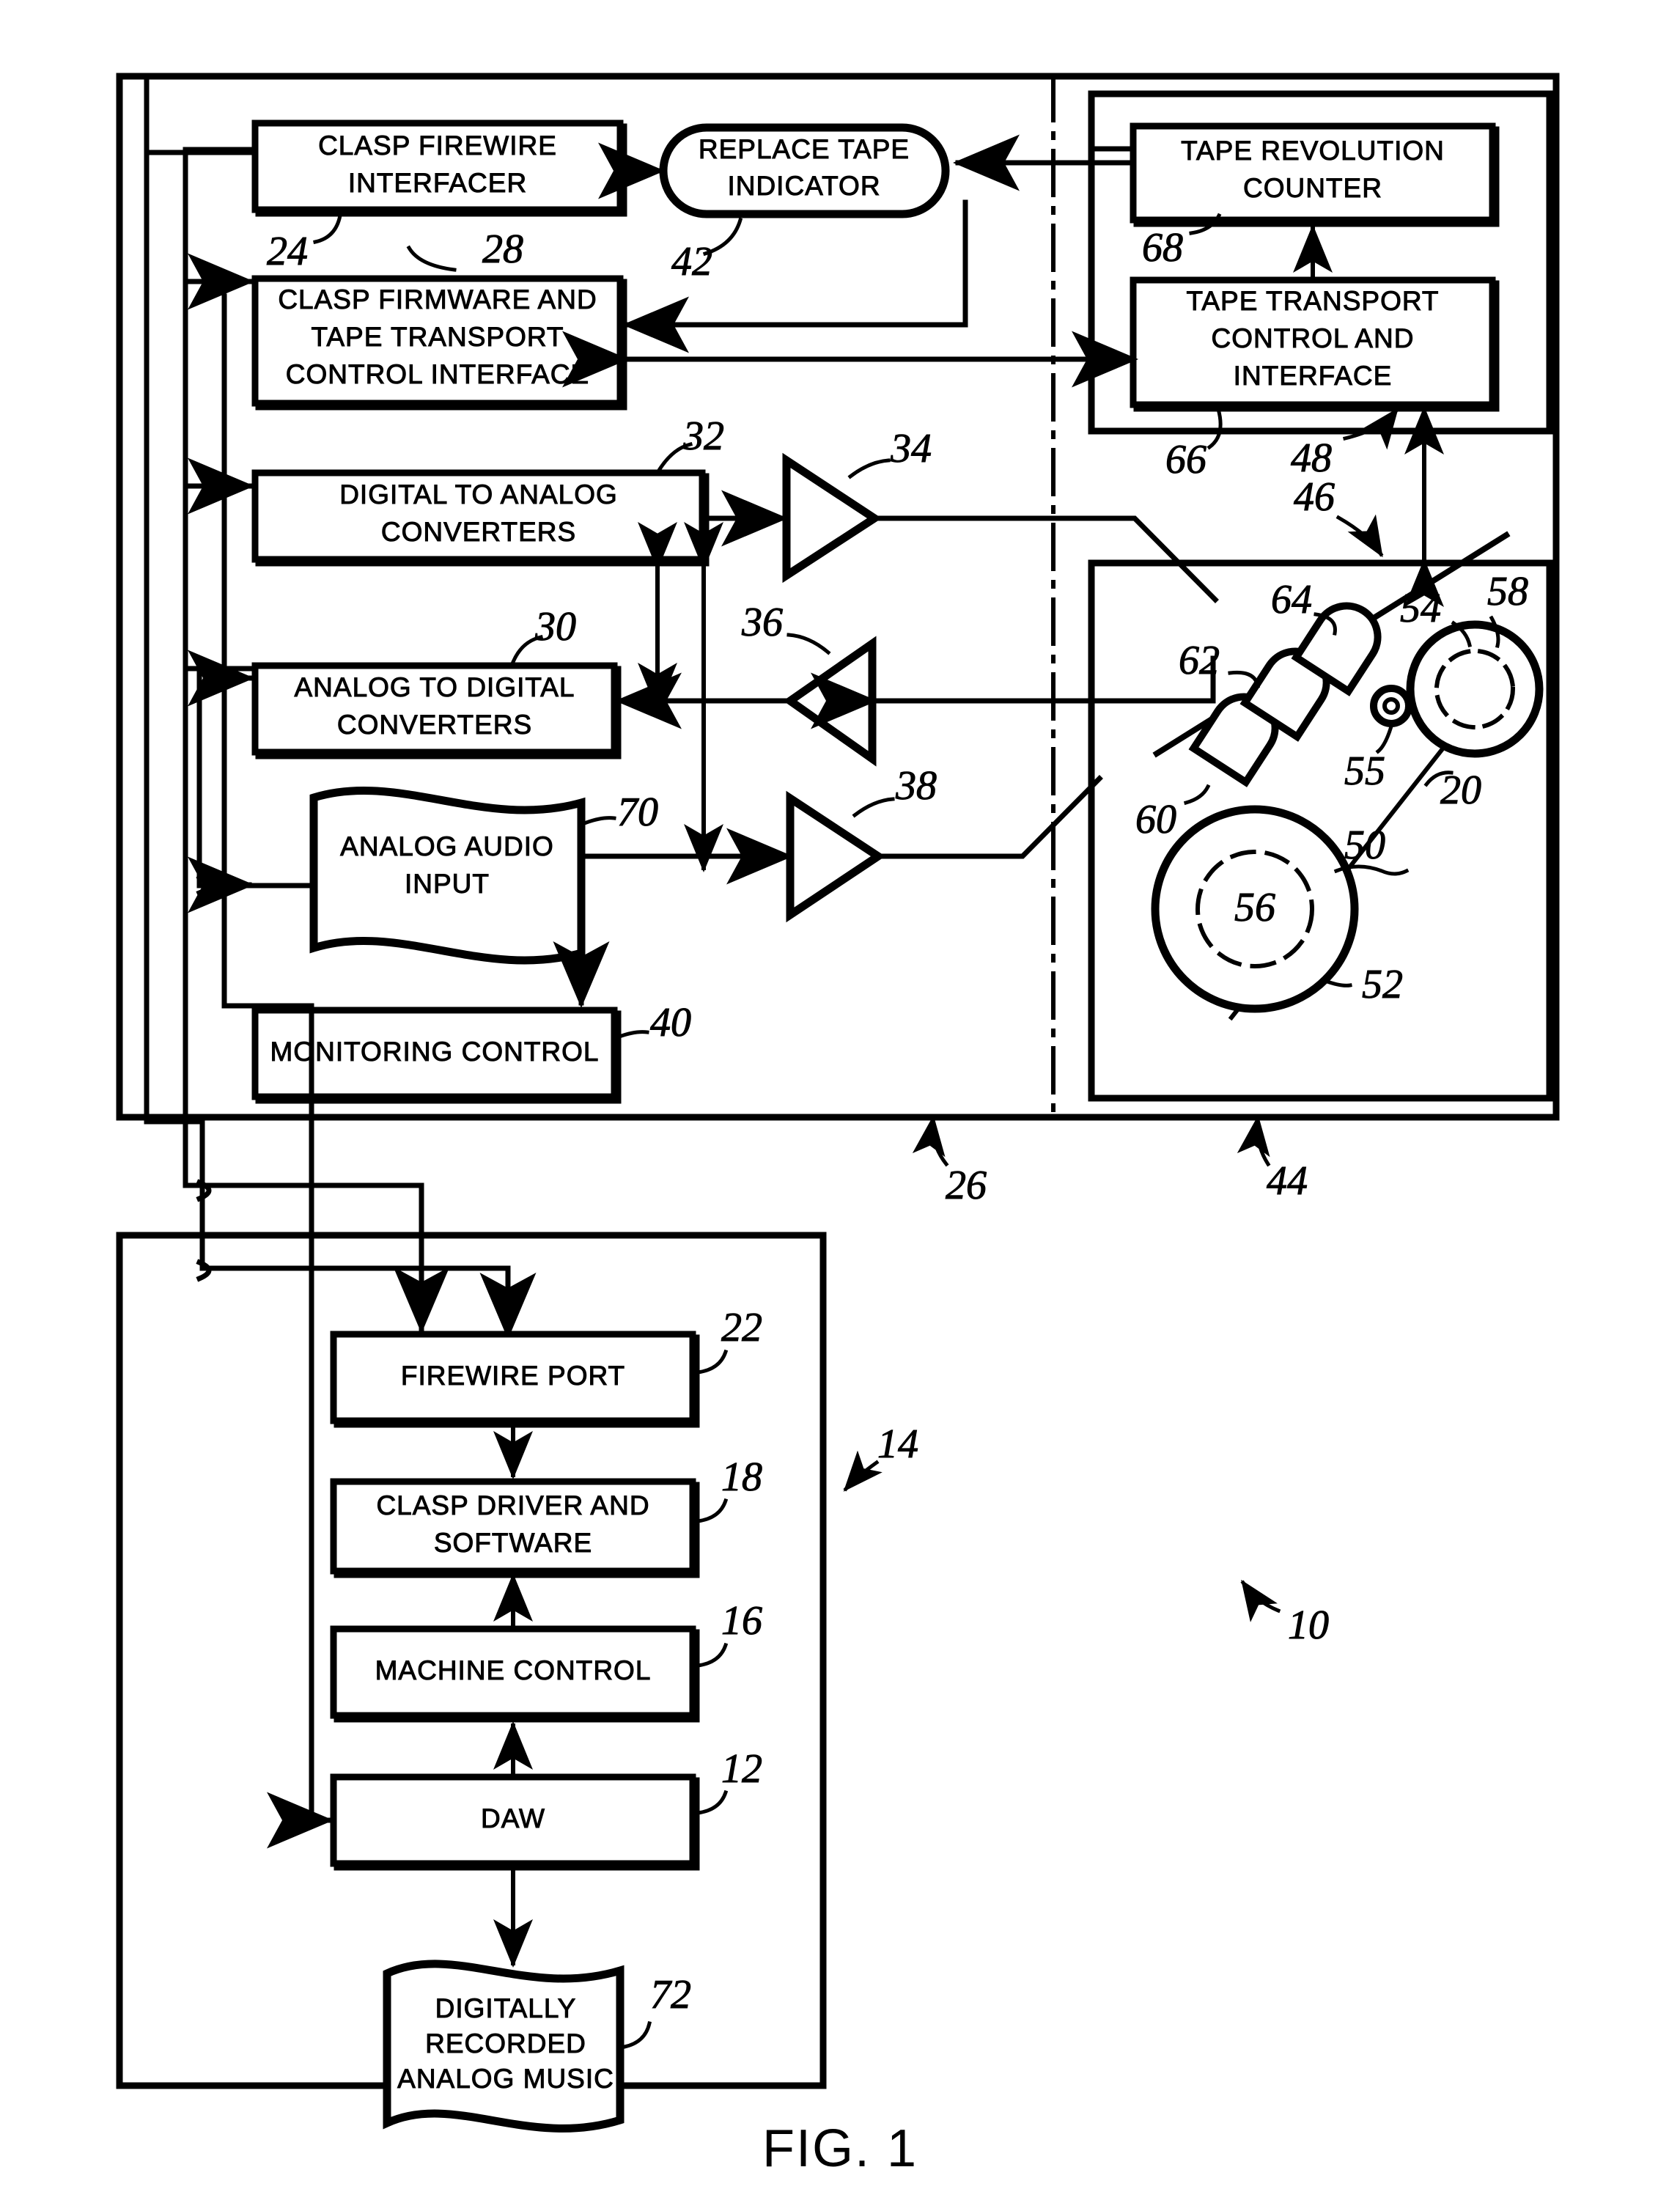 The image size is (1680, 2211). I want to click on ref-70: 70, so click(637, 812).